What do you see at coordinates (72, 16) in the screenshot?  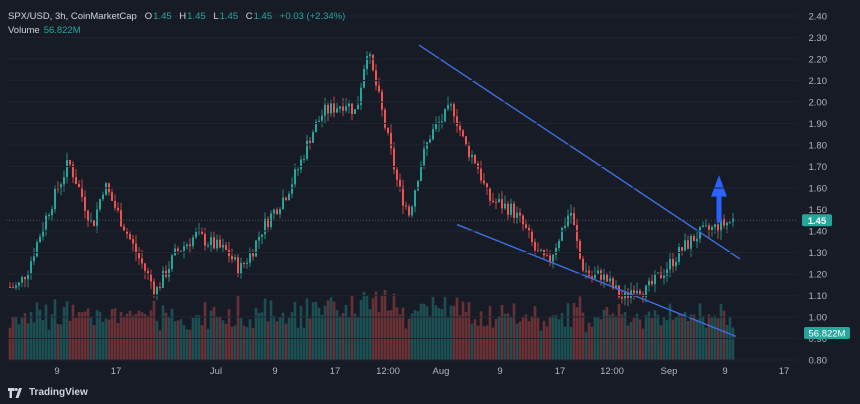 I see `symbol-label: SPX/USD, 3h, CoinMarketCap` at bounding box center [72, 16].